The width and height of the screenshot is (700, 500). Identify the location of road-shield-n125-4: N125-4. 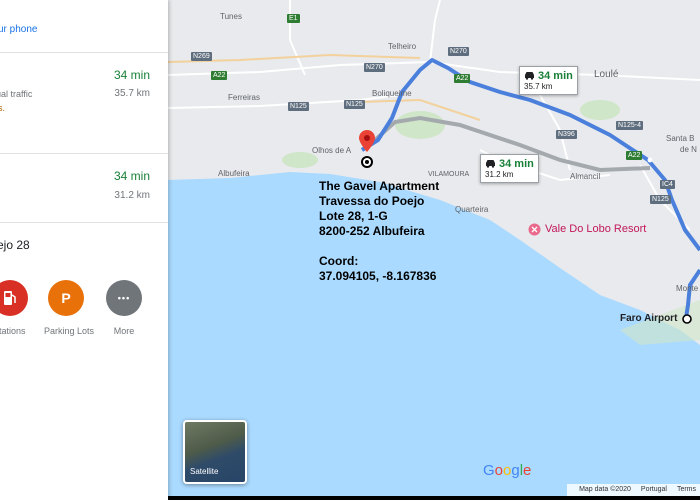
(629, 125).